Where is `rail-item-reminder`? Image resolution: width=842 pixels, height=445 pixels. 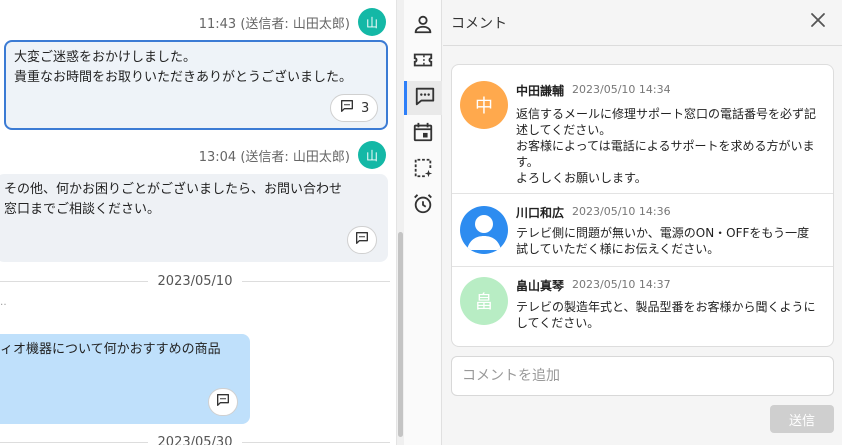
rail-item-reminder is located at coordinates (423, 206).